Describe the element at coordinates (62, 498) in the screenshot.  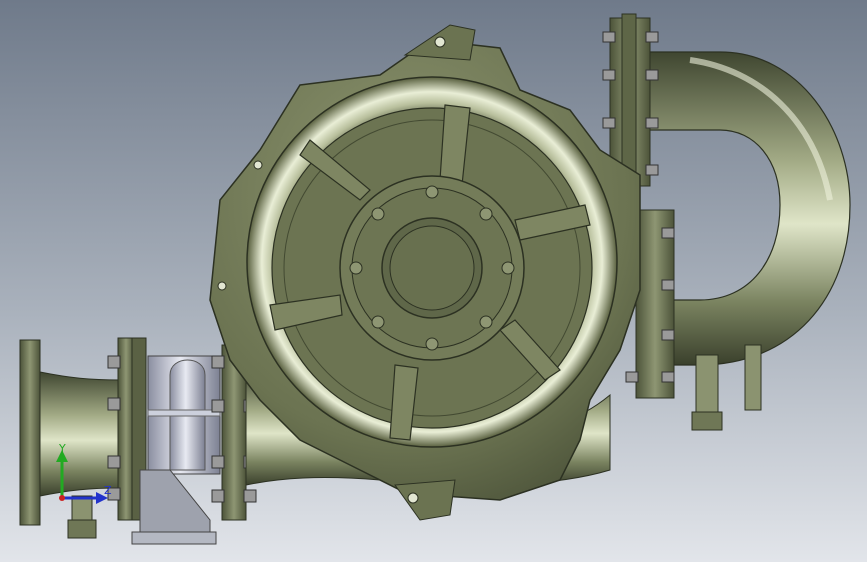
I see `x-axis-dot` at that location.